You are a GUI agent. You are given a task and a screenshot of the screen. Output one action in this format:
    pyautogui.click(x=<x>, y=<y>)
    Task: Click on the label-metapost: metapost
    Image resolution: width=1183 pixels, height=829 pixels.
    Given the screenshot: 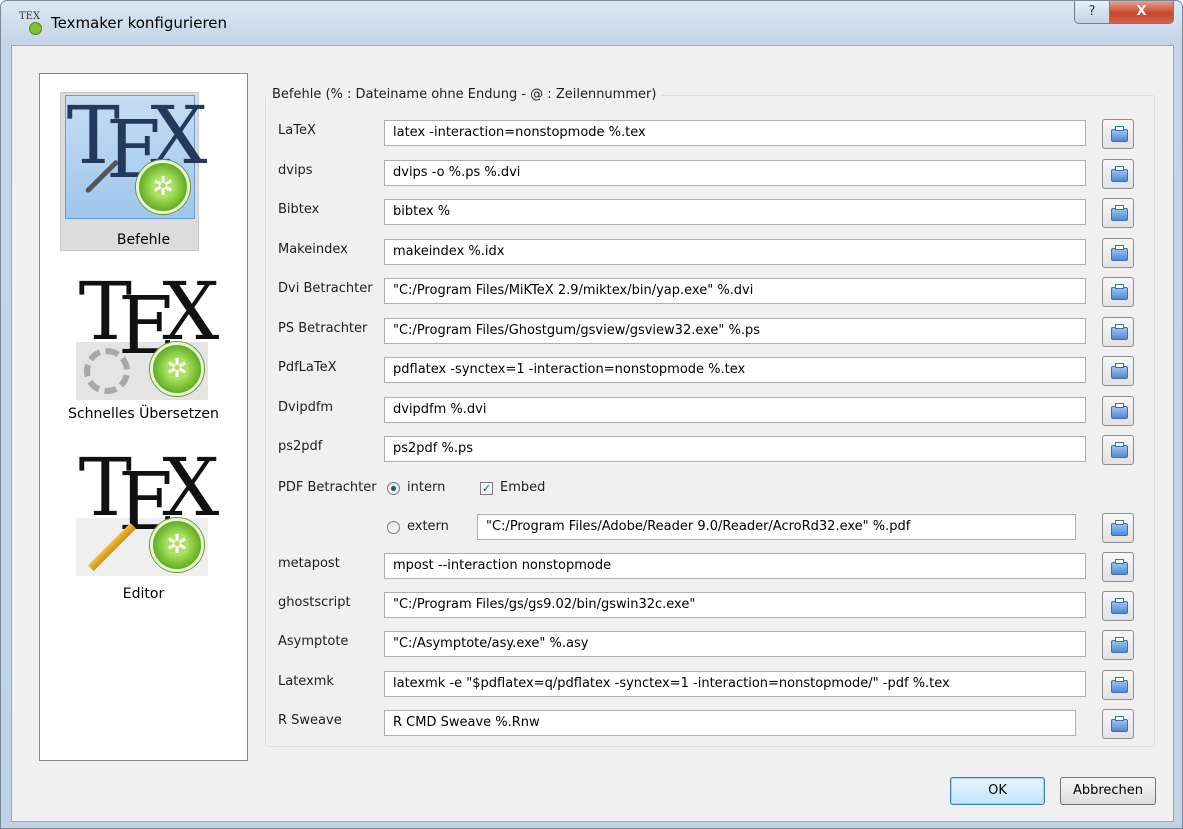 What is the action you would take?
    pyautogui.click(x=309, y=563)
    